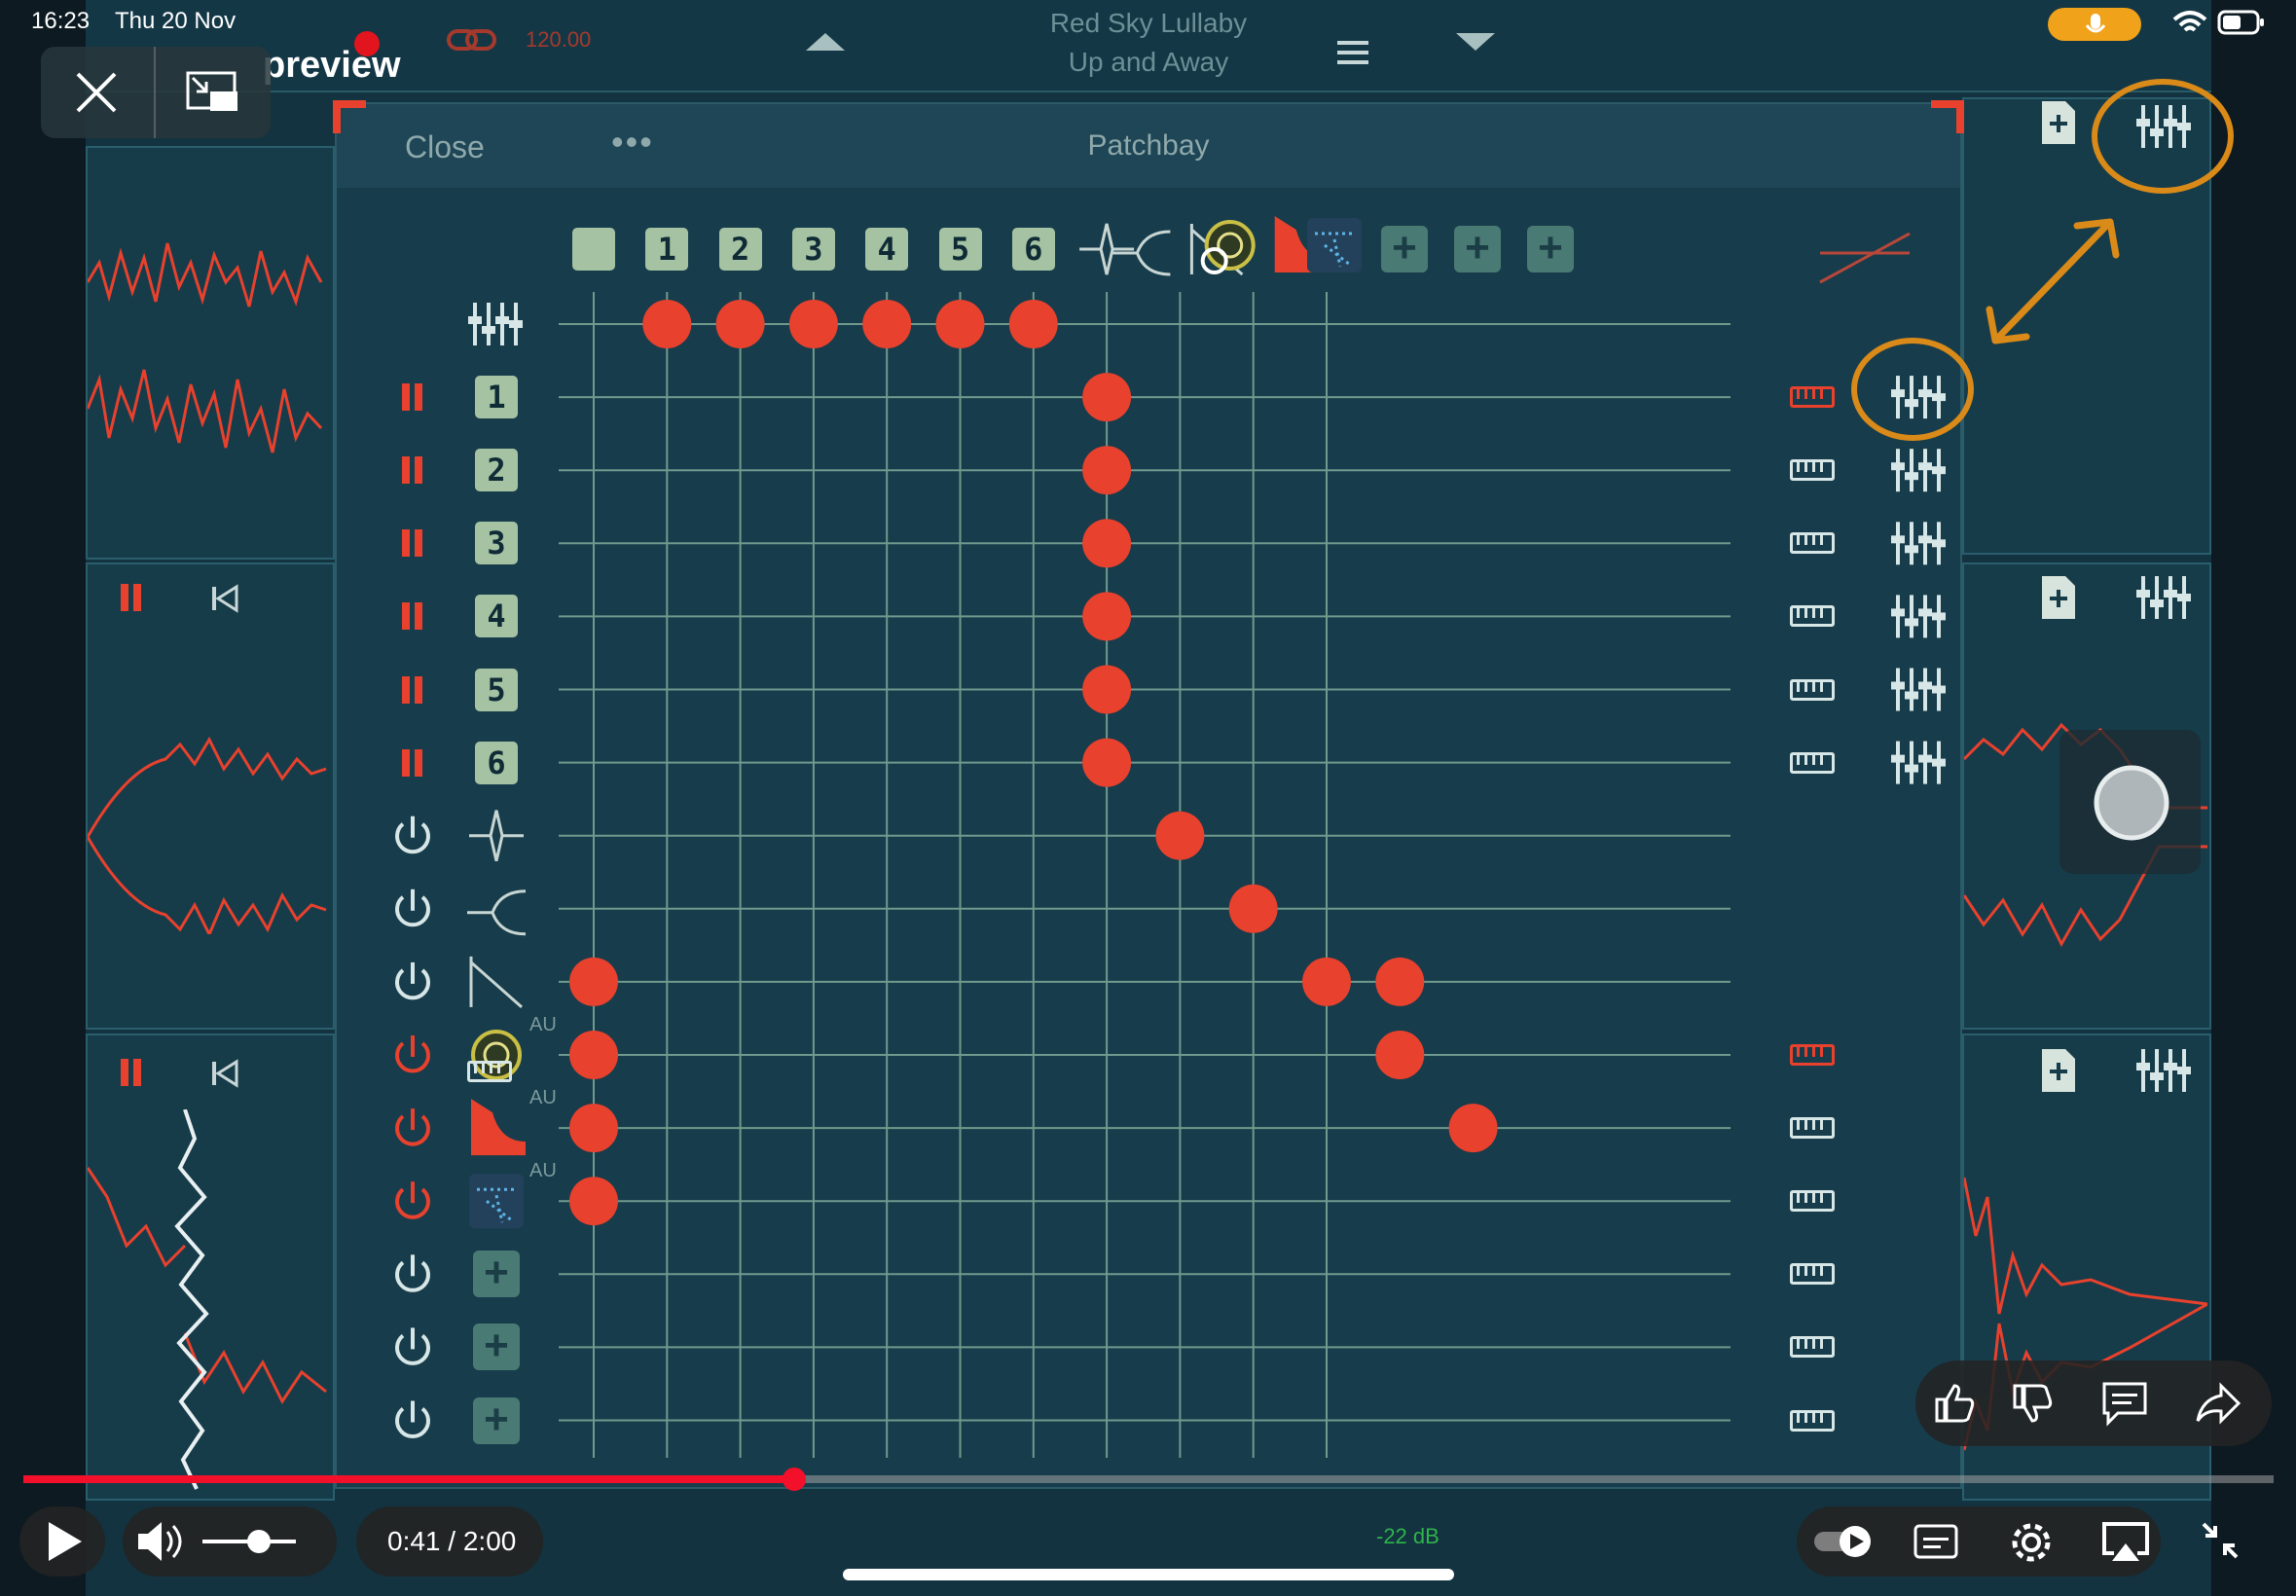  What do you see at coordinates (496, 470) in the screenshot?
I see `row-input-2: 2` at bounding box center [496, 470].